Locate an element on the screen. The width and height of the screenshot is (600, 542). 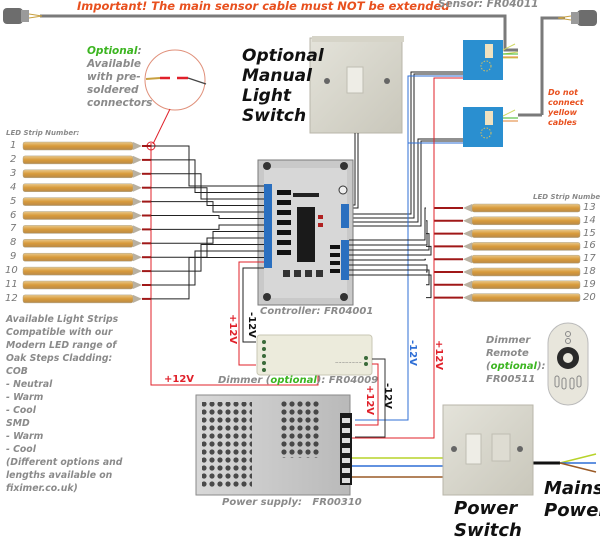
dimmer-label: Dimmer (optional): FR04009 is located at coordinates (298, 380).